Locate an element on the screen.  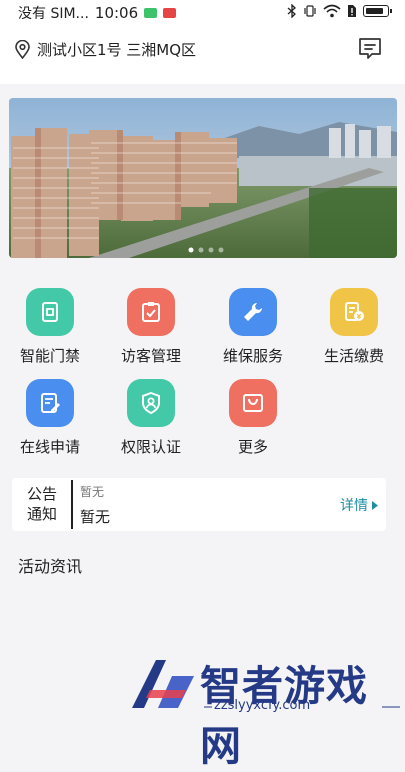
wrench-icon is located at coordinates (253, 312).